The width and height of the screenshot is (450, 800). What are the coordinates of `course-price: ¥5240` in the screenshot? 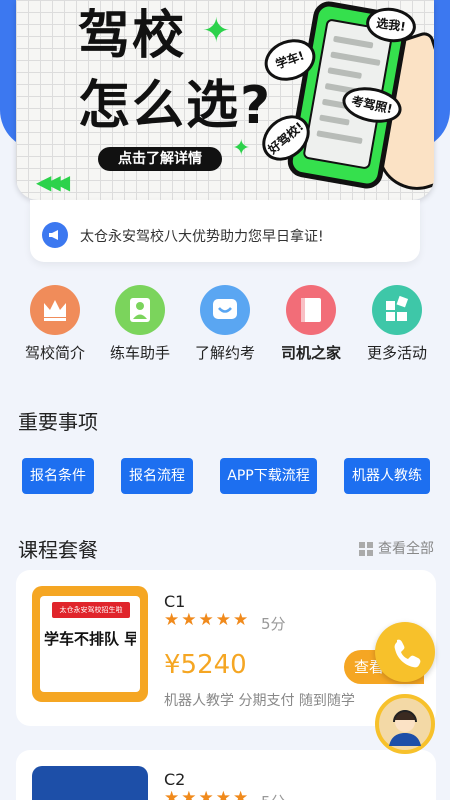 It's located at (205, 665).